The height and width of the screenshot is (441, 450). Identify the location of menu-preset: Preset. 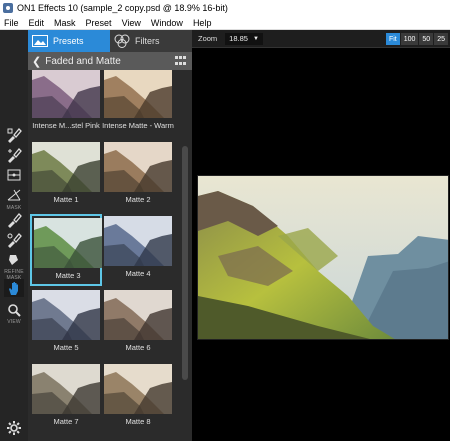
(100, 23).